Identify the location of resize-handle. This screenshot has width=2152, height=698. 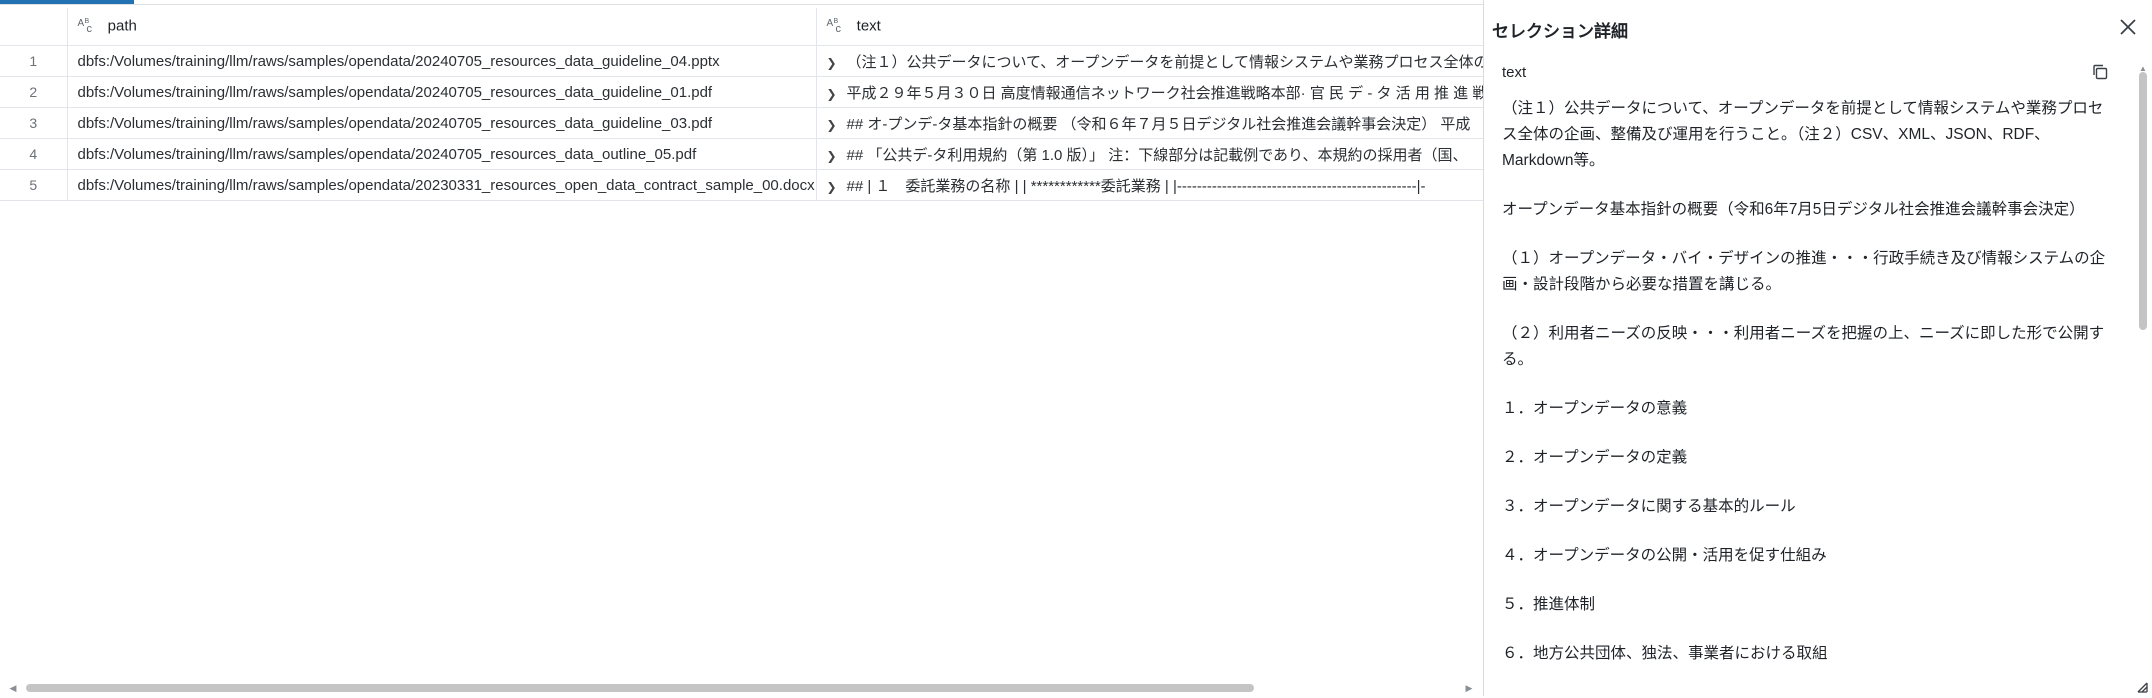
(2141, 686).